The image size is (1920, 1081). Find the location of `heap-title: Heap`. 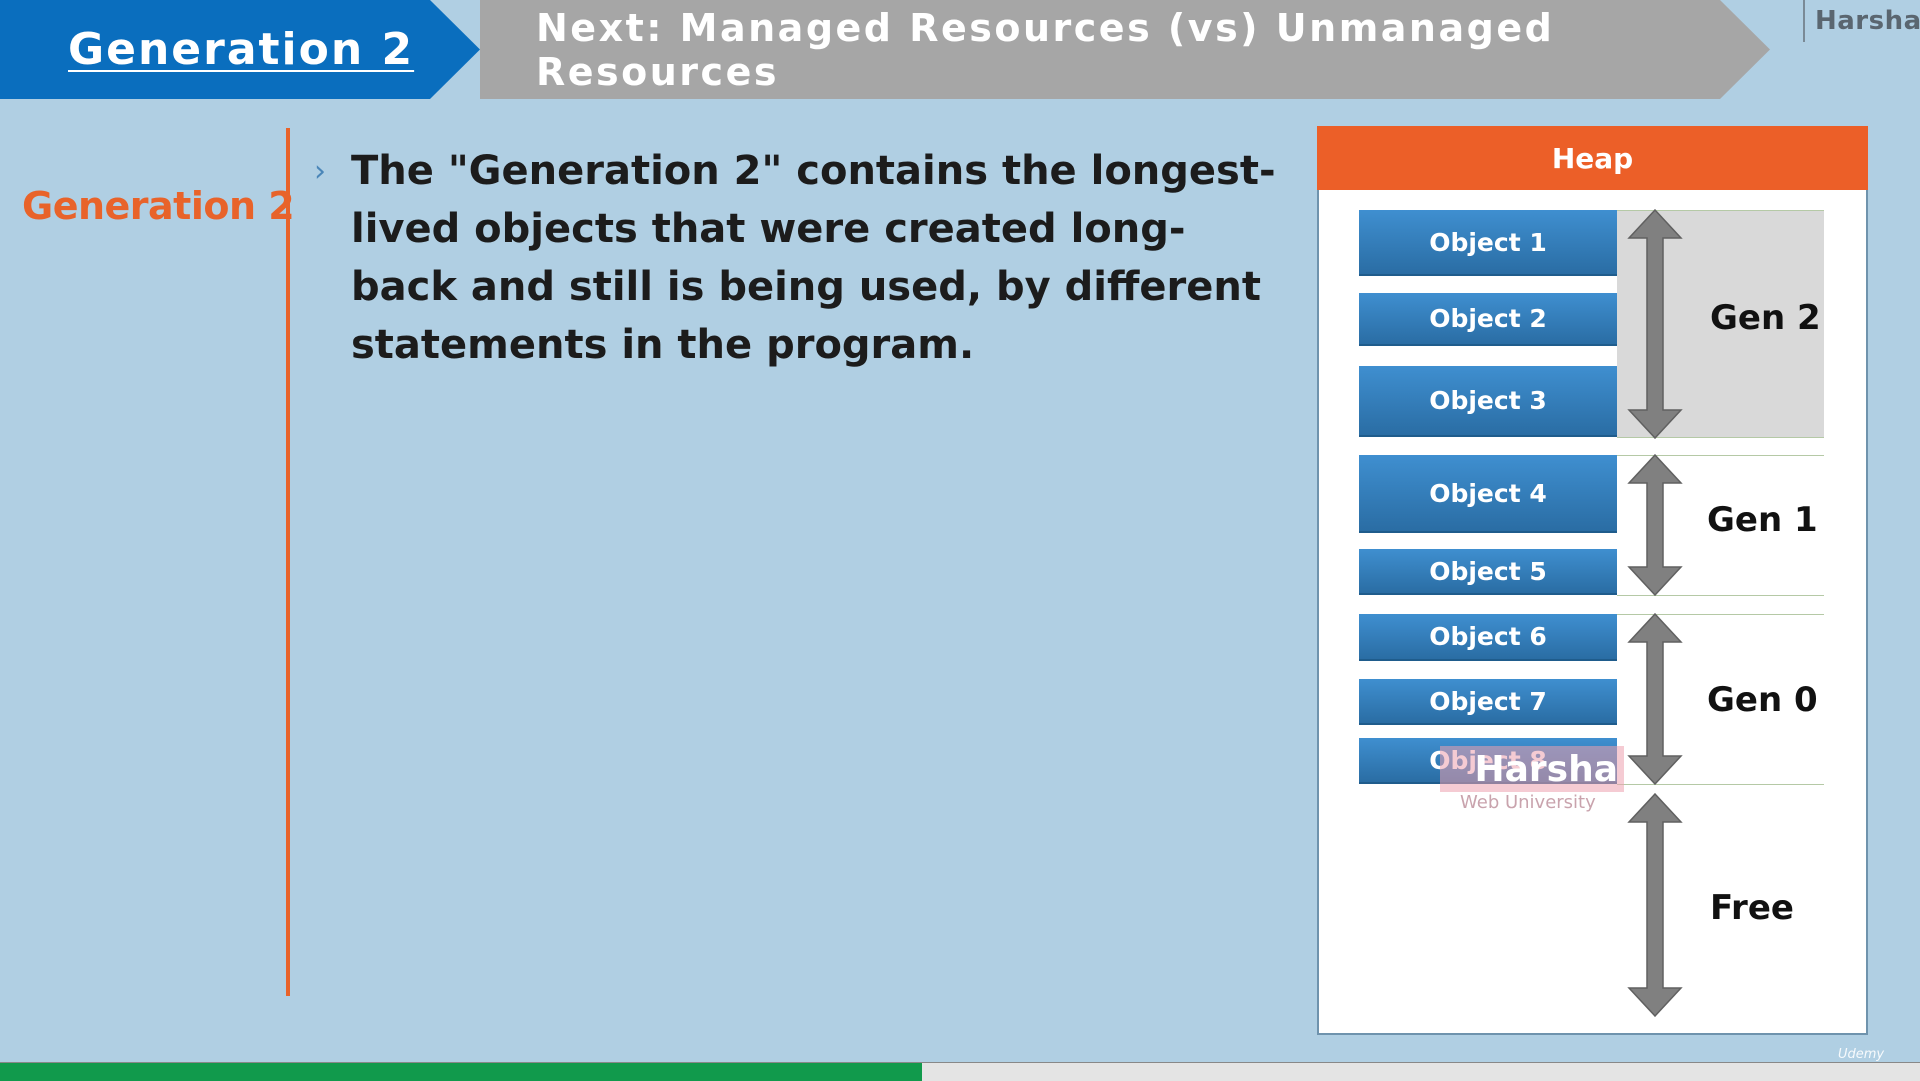

heap-title: Heap is located at coordinates (1592, 158).